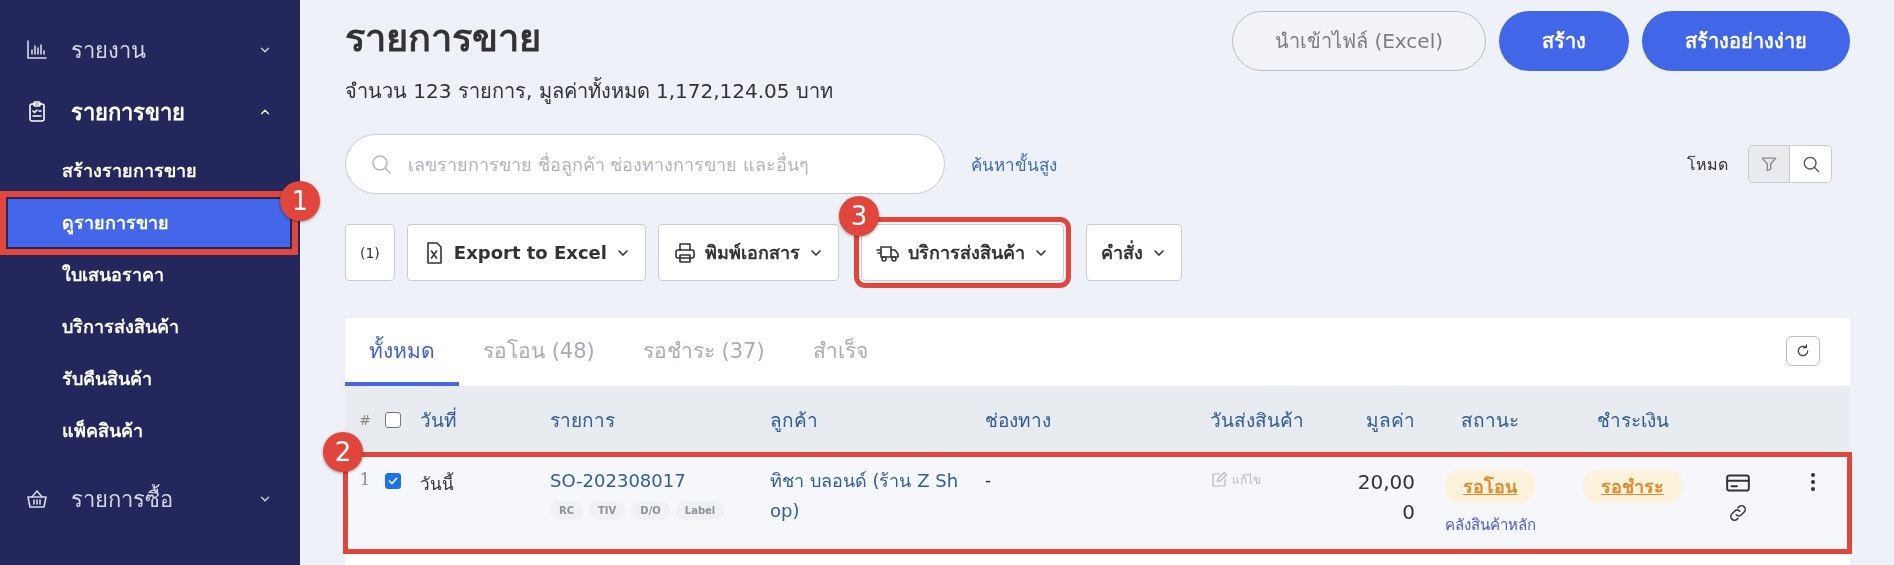 The width and height of the screenshot is (1894, 565). What do you see at coordinates (794, 420) in the screenshot?
I see `column-header: ลูกค้า` at bounding box center [794, 420].